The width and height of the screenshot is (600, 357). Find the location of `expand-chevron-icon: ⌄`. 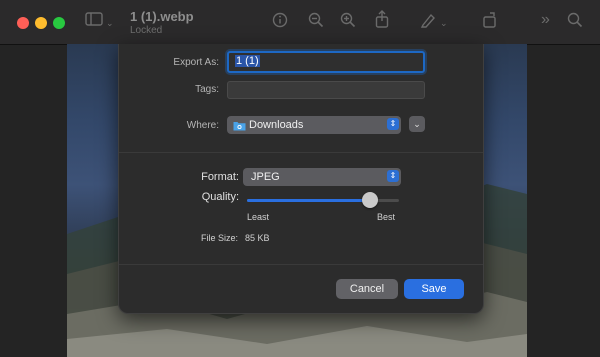

expand-chevron-icon: ⌄ is located at coordinates (417, 124).